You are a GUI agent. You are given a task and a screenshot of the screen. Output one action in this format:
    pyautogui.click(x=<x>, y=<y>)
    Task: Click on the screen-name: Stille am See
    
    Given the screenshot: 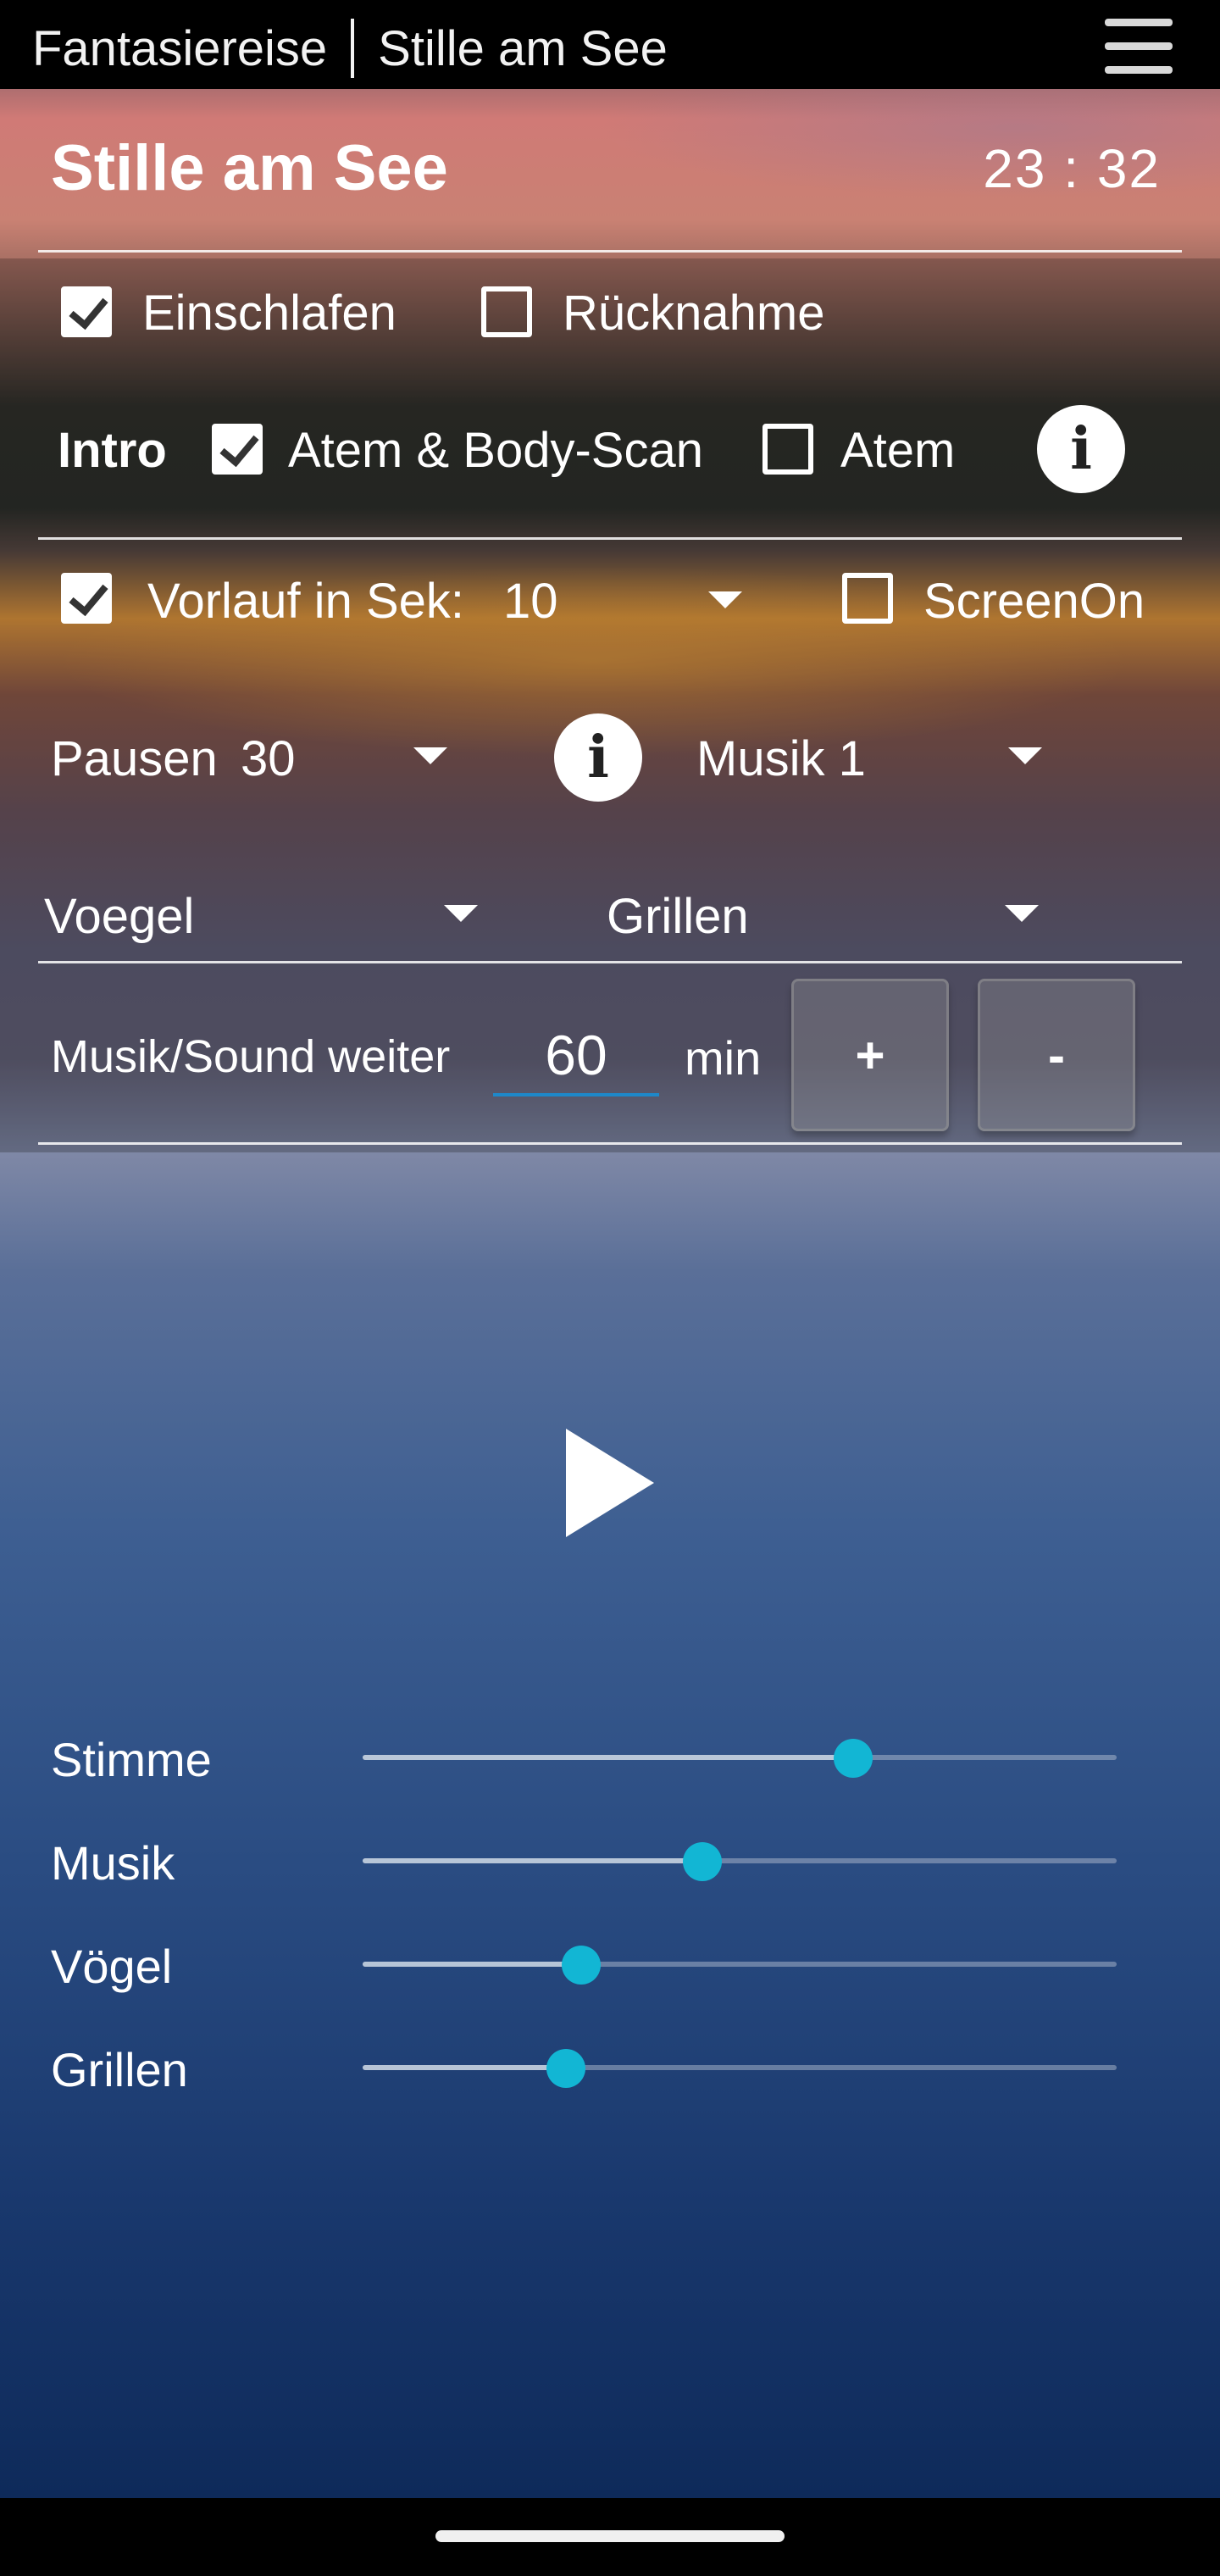 What is the action you would take?
    pyautogui.click(x=523, y=48)
    